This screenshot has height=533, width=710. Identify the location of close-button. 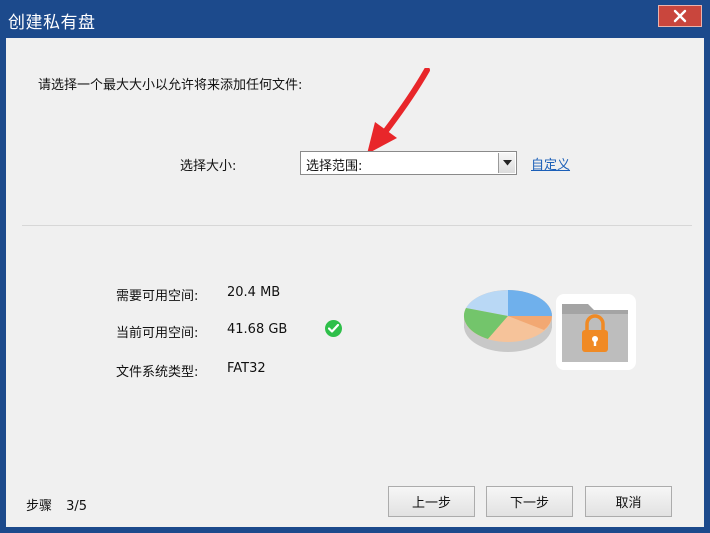
(680, 16).